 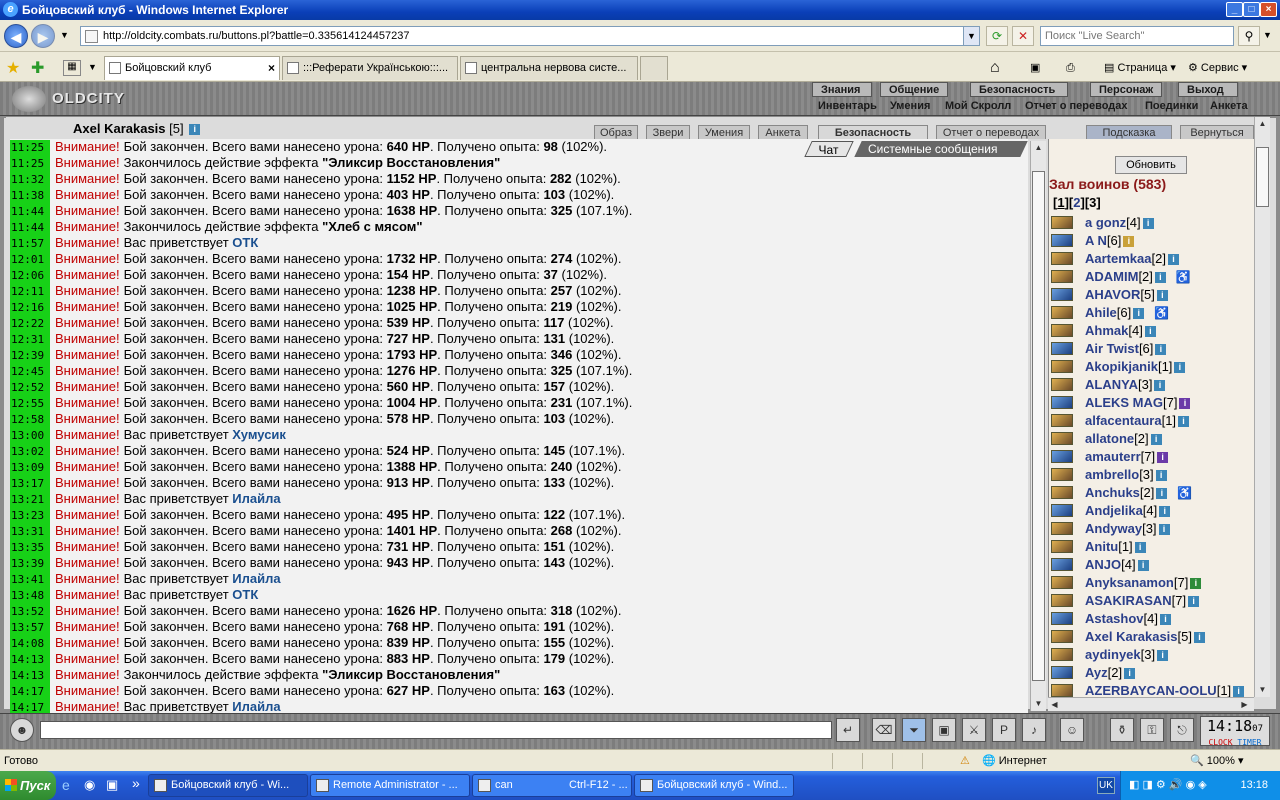 What do you see at coordinates (873, 132) in the screenshot?
I see `tab-security: Безопасность` at bounding box center [873, 132].